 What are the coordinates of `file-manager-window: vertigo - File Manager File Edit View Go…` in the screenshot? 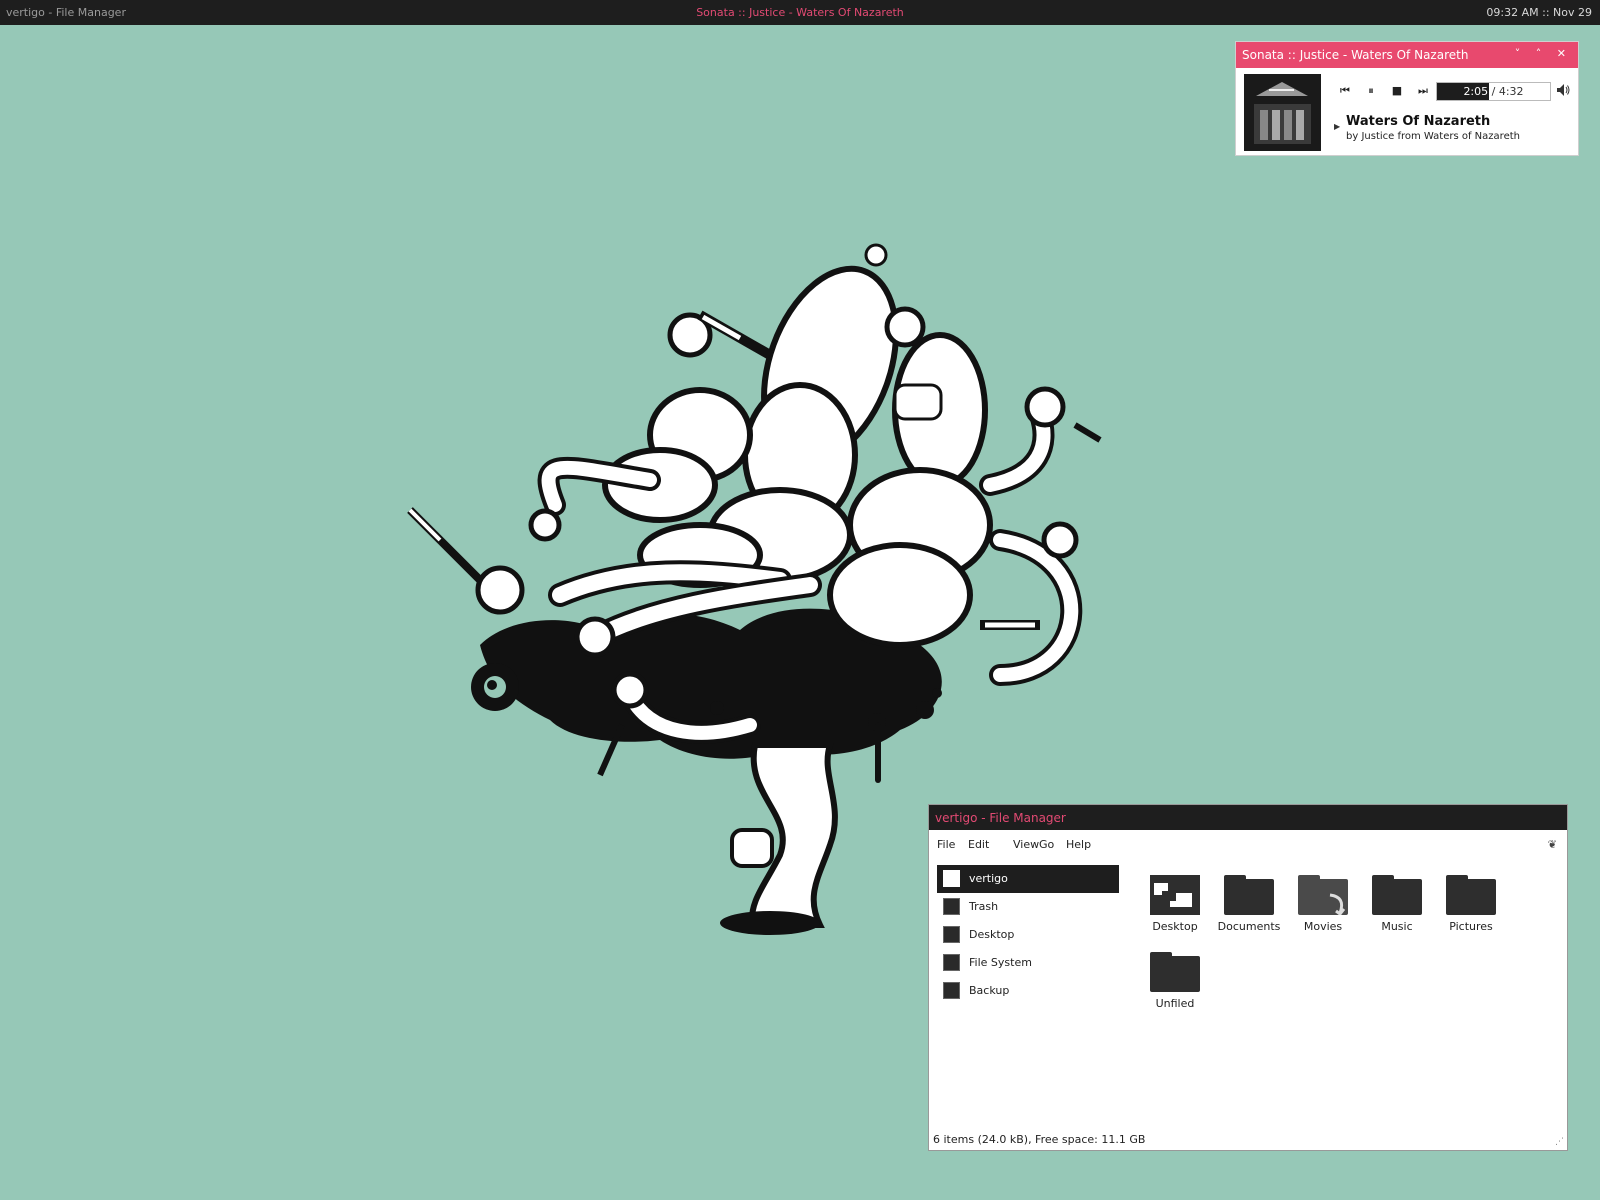 It's located at (1248, 977).